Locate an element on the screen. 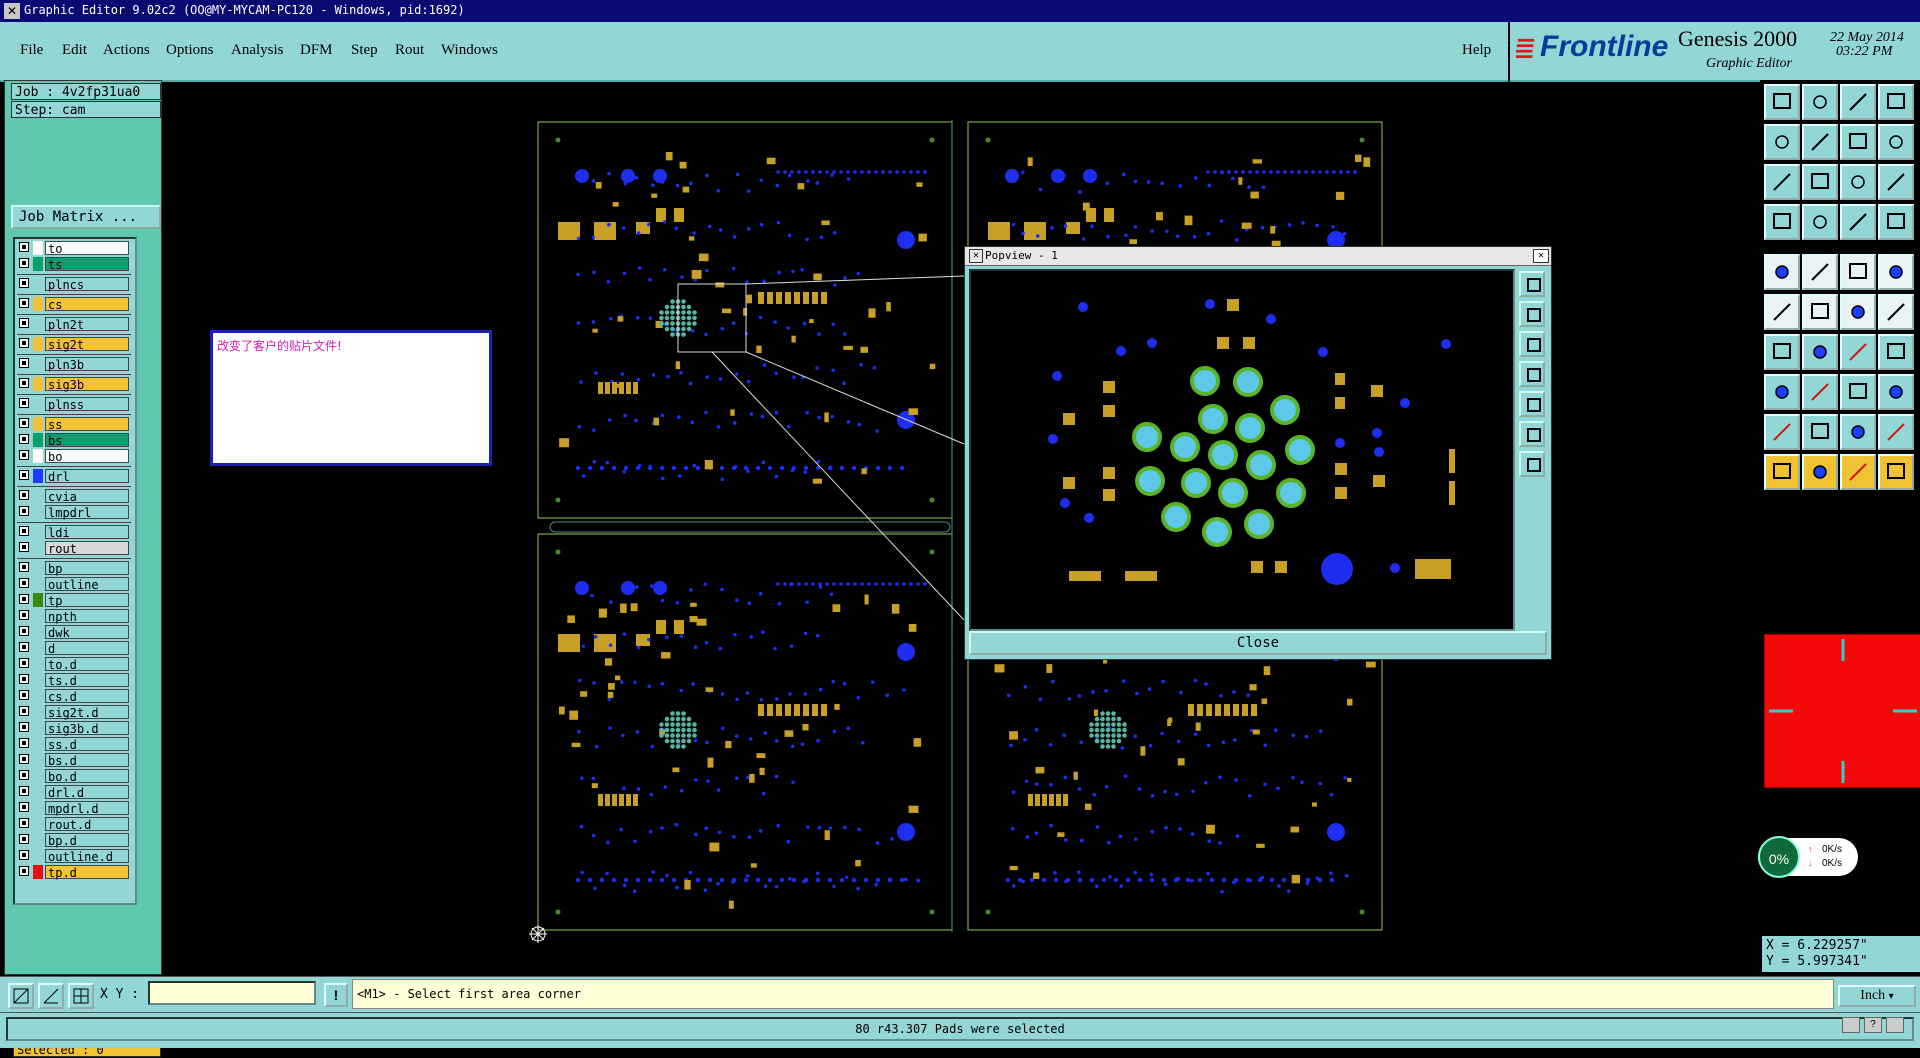  layer-down-icon is located at coordinates (1896, 222).